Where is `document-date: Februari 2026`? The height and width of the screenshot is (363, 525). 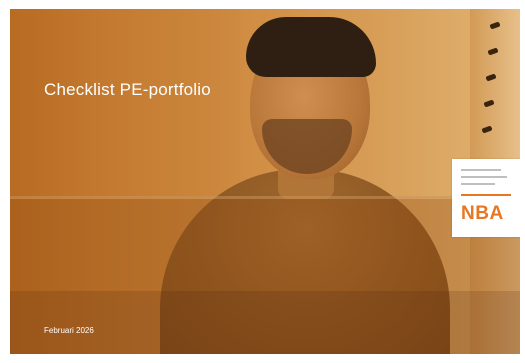
document-date: Februari 2026 is located at coordinates (69, 330).